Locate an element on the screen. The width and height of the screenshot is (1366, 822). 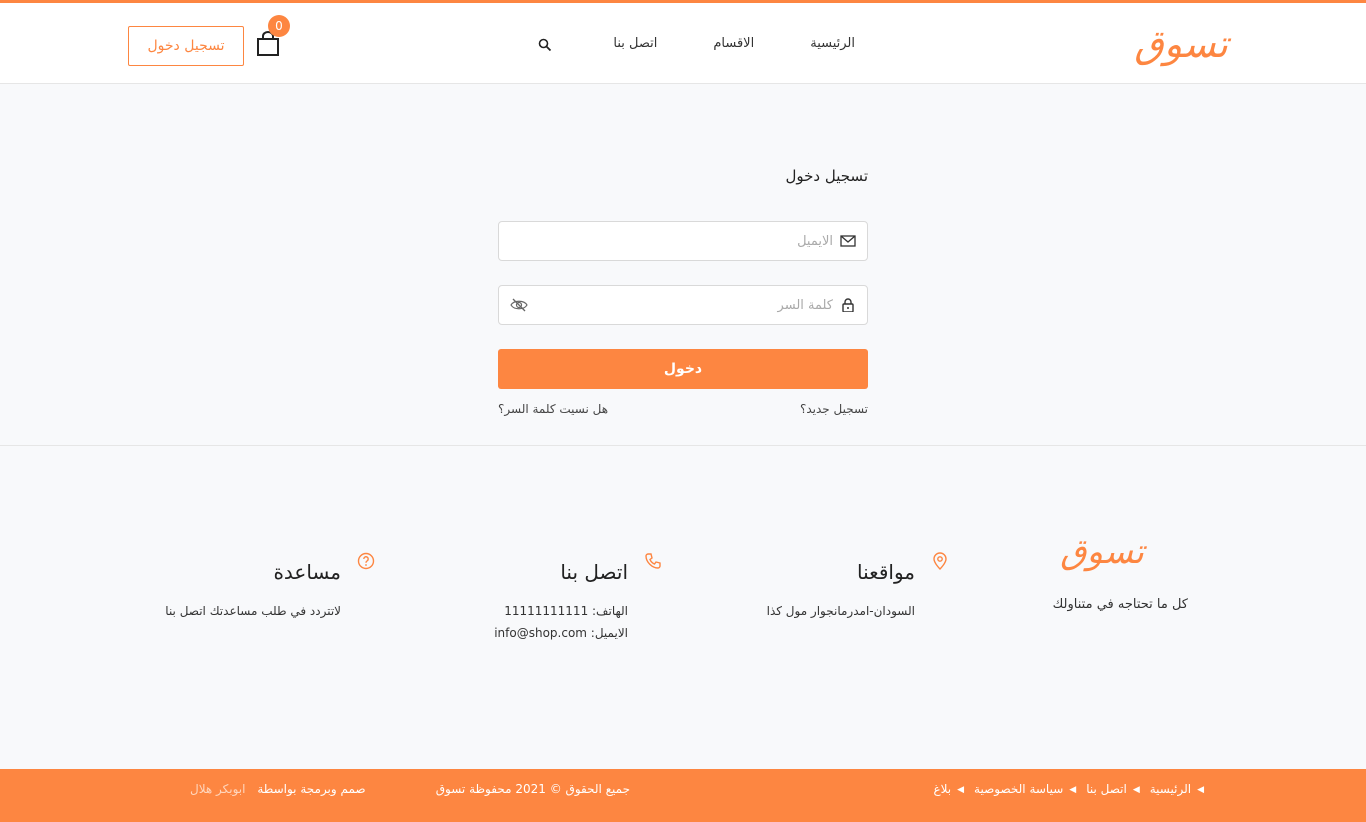
credits-author: ابوبكر هلال is located at coordinates (217, 789).